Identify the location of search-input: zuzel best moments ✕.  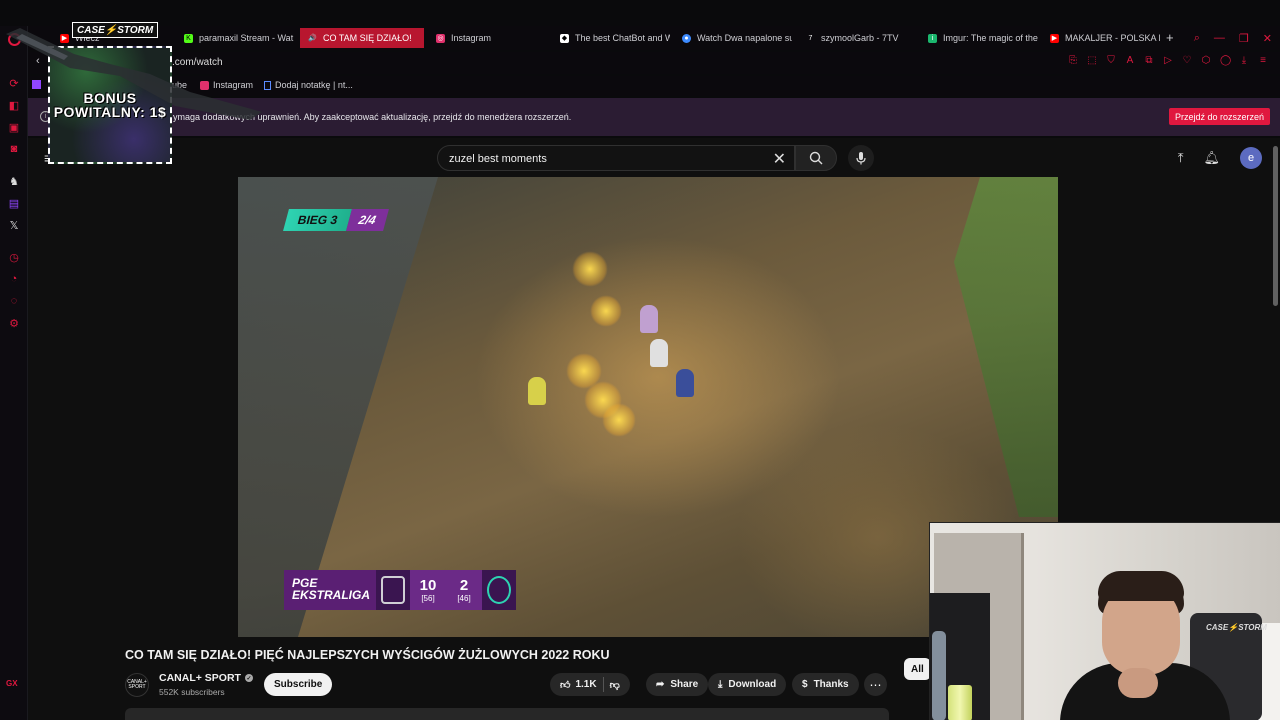
(616, 158).